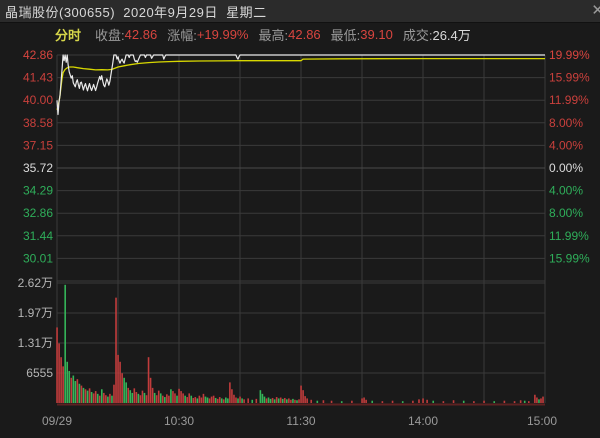 The width and height of the screenshot is (600, 438). What do you see at coordinates (38, 123) in the screenshot?
I see `price-axis-label: 38.58` at bounding box center [38, 123].